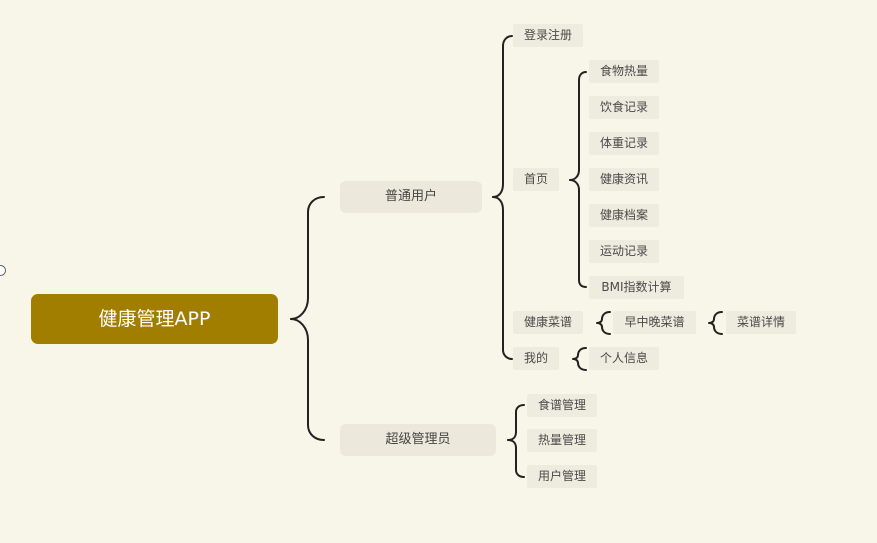 The height and width of the screenshot is (543, 877). Describe the element at coordinates (636, 287) in the screenshot. I see `node-bmi-calc: BMI指数计算` at that location.